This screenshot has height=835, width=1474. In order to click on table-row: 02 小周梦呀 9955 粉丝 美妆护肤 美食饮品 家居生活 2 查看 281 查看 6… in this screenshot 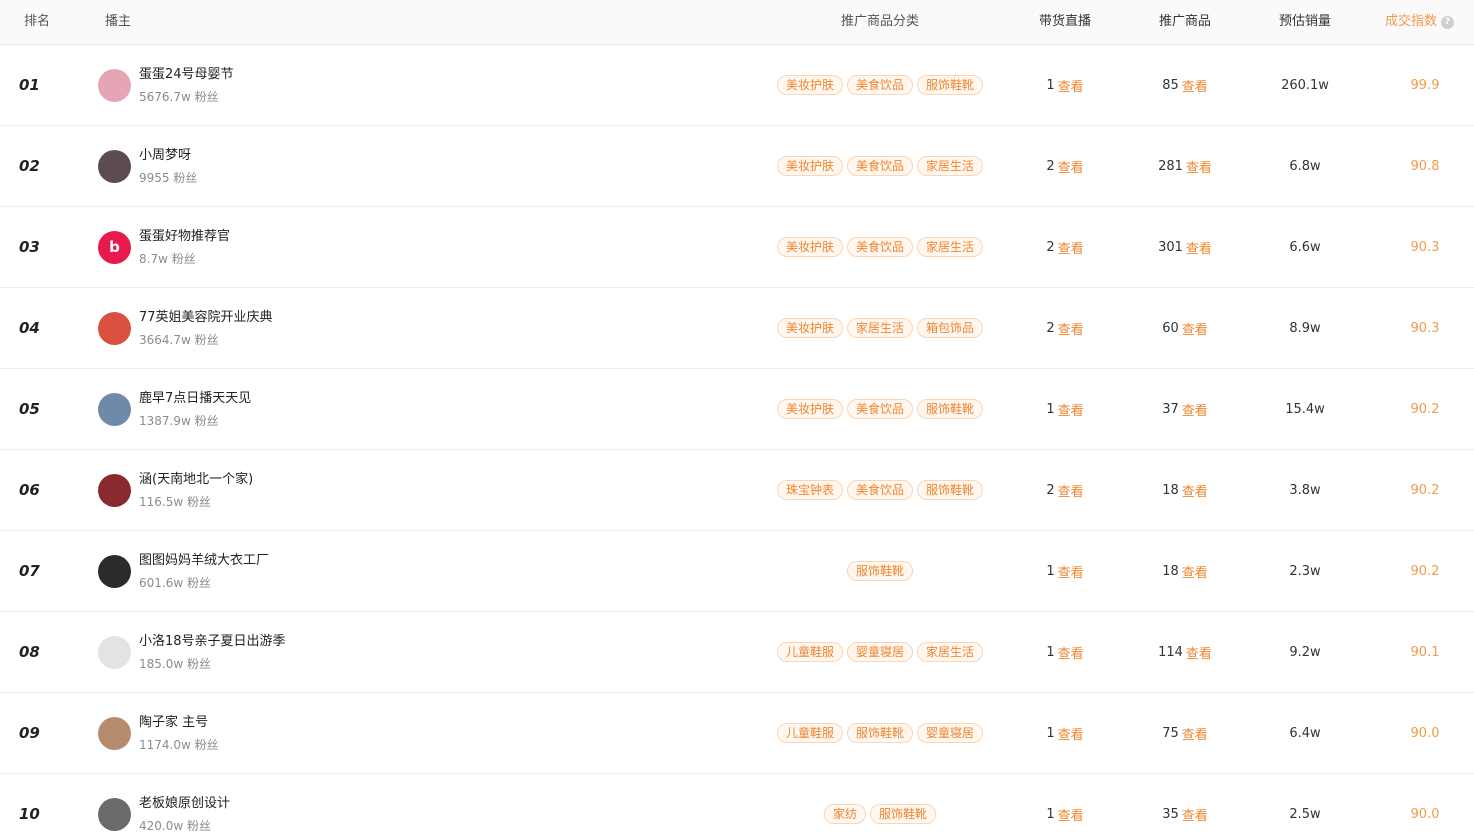, I will do `click(737, 166)`.